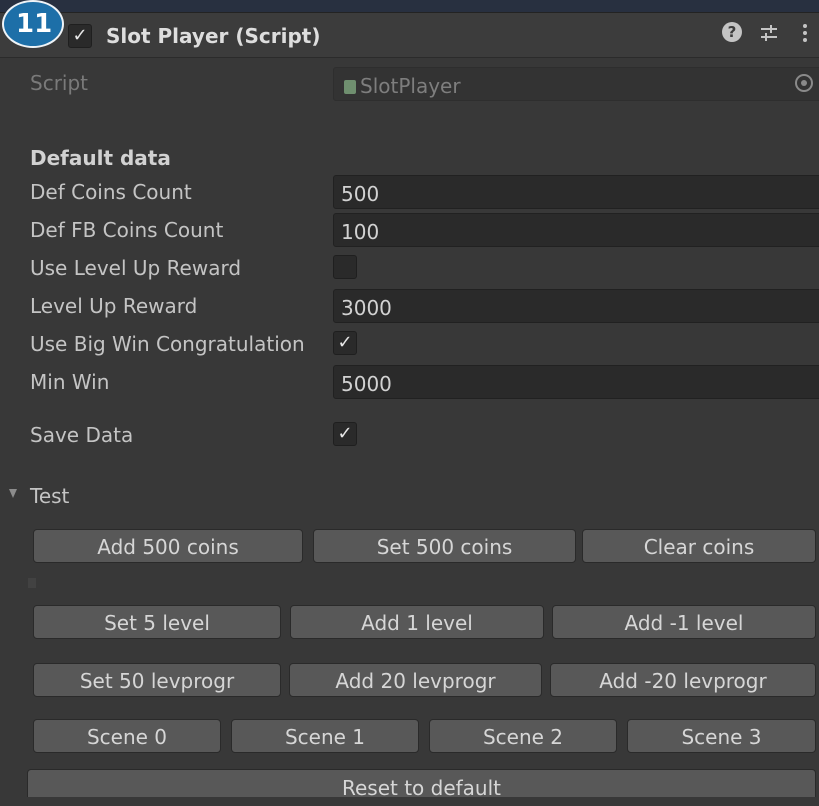  Describe the element at coordinates (769, 33) in the screenshot. I see `presets-icon` at that location.